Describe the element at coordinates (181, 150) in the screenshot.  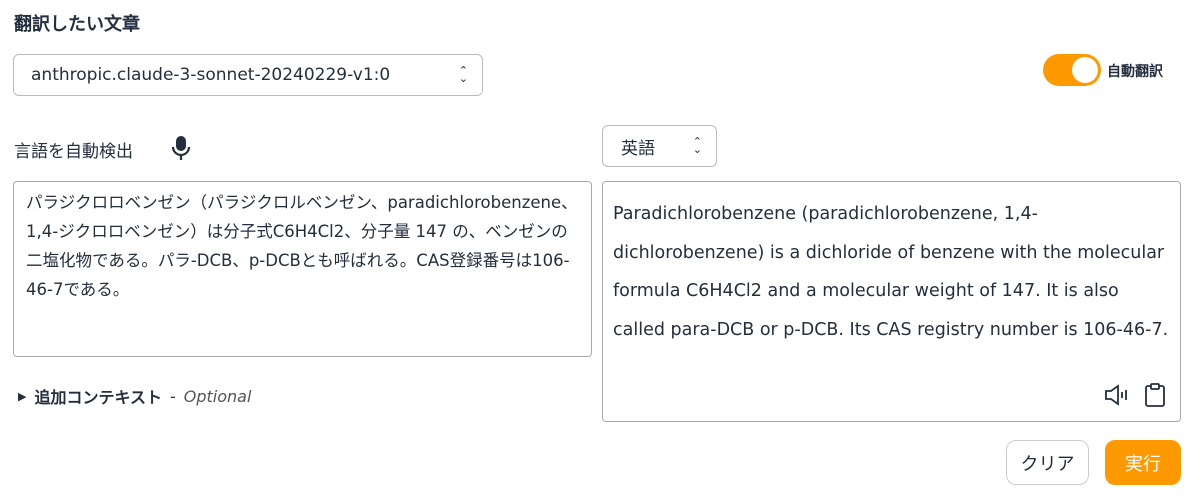
I see `microphone-icon` at that location.